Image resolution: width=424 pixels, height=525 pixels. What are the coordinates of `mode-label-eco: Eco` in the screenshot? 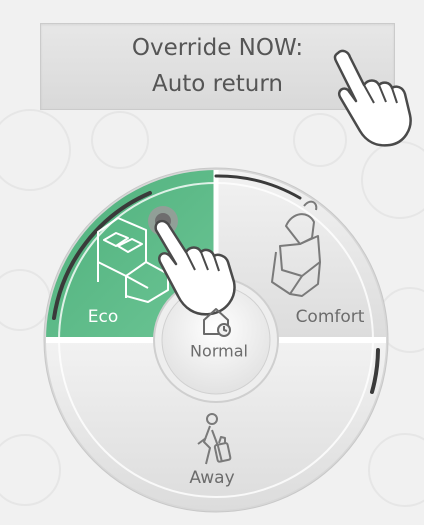 It's located at (103, 317).